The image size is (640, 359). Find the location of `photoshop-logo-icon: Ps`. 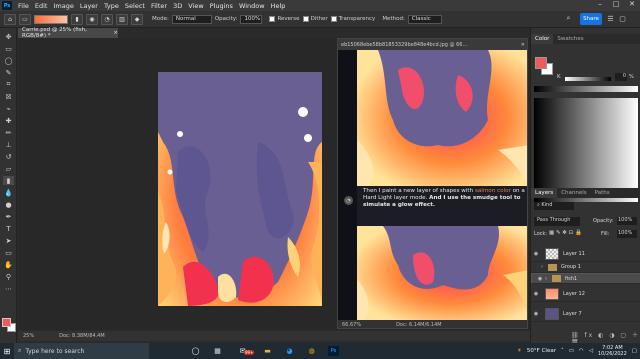

photoshop-logo-icon: Ps is located at coordinates (7, 5).